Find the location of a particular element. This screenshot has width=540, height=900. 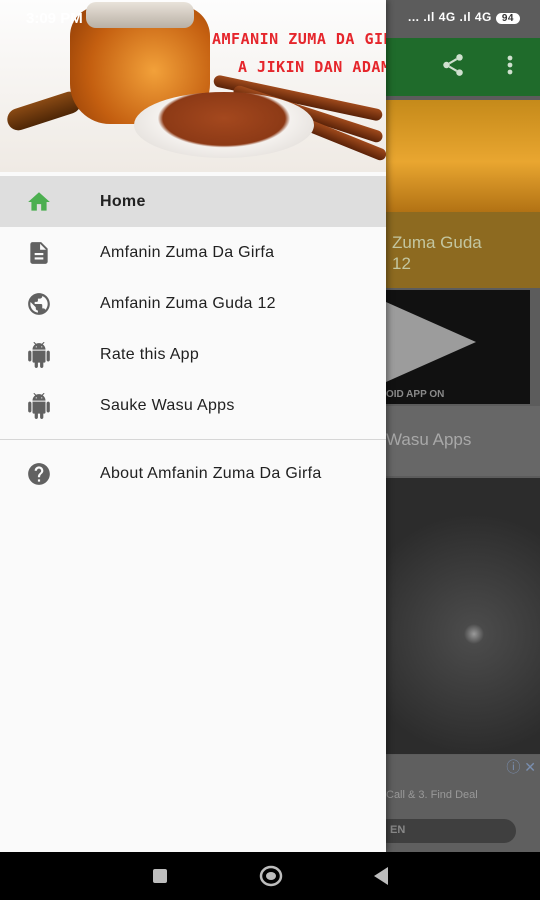

menu-item-label: About Amfanin Zuma Da Girfa is located at coordinates (211, 473).